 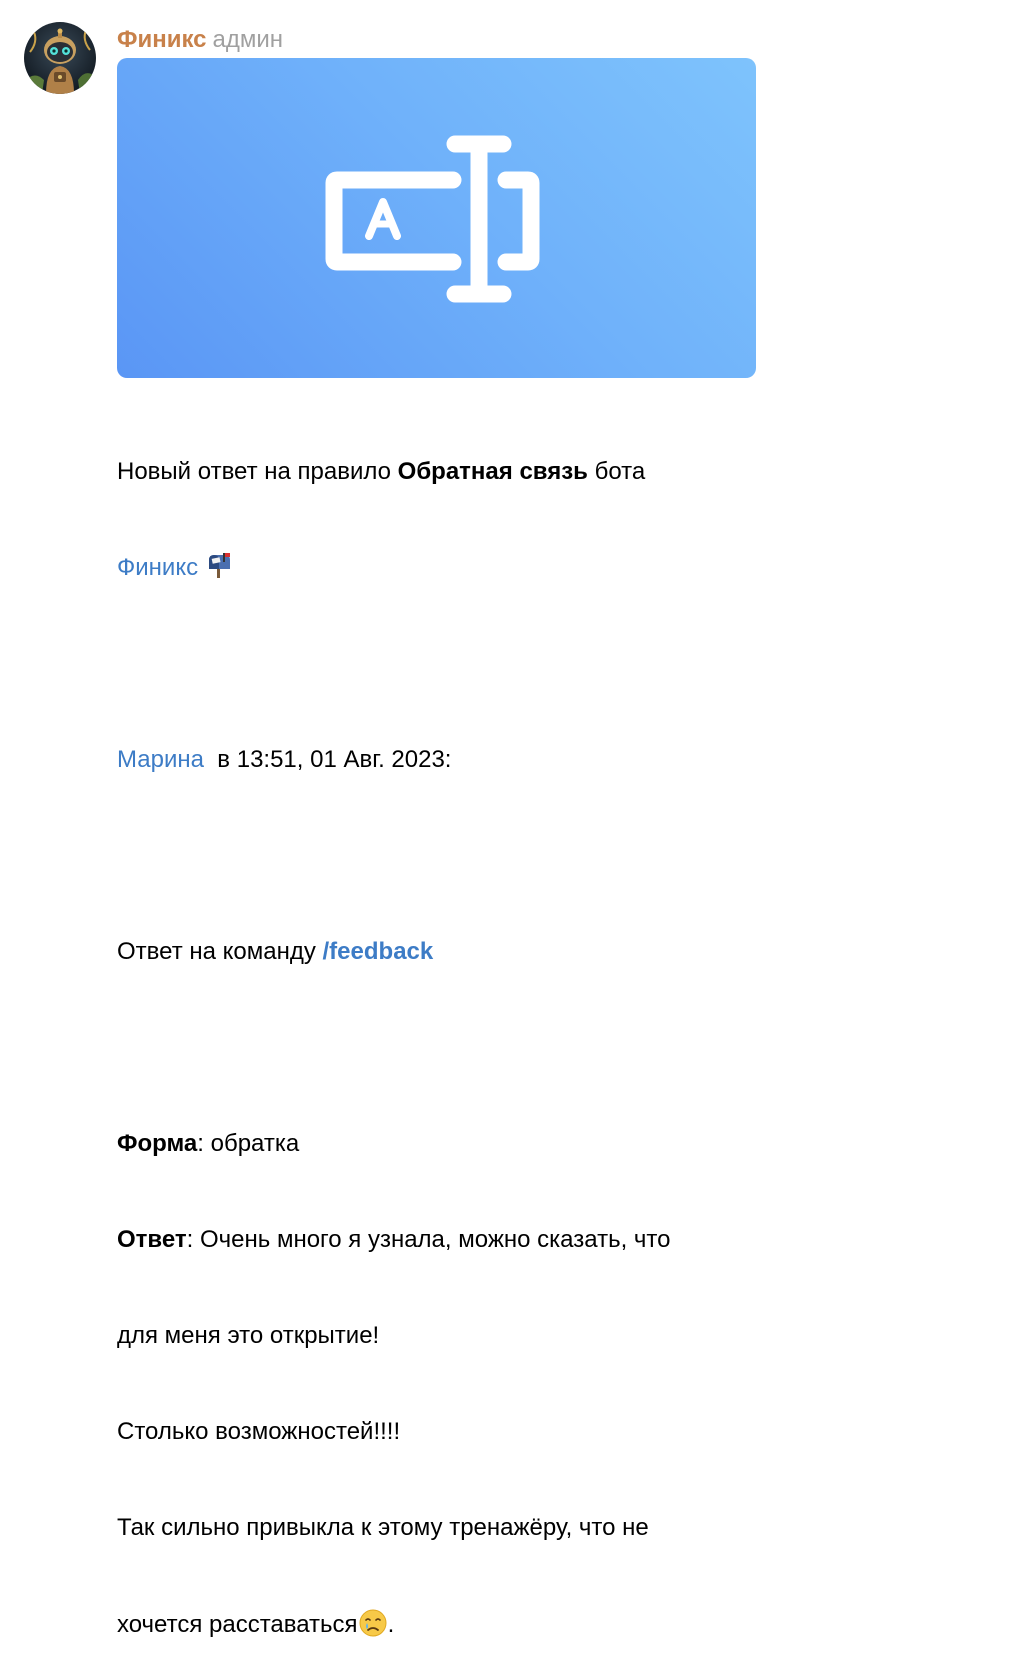 I want to click on form-line: Форма: обратка, so click(x=447, y=1144).